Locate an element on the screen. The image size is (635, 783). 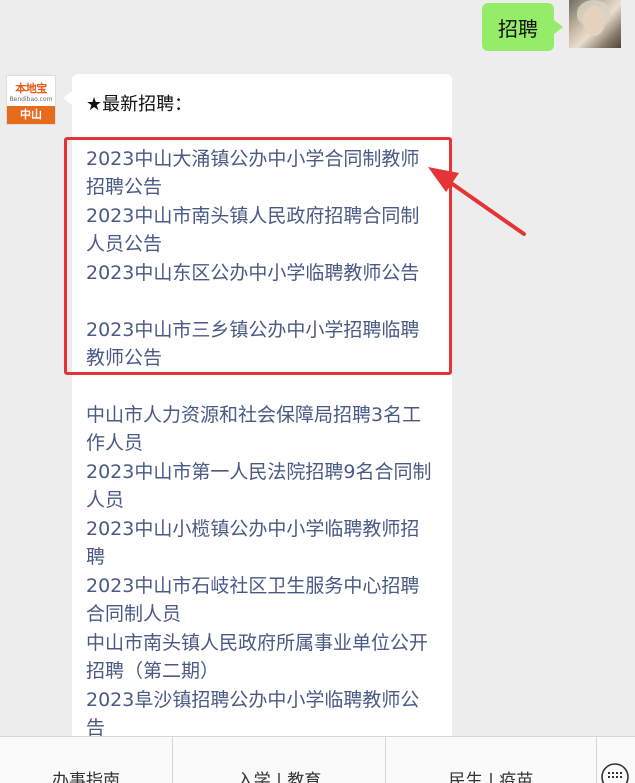
user-message-bubble: 招聘 is located at coordinates (522, 27).